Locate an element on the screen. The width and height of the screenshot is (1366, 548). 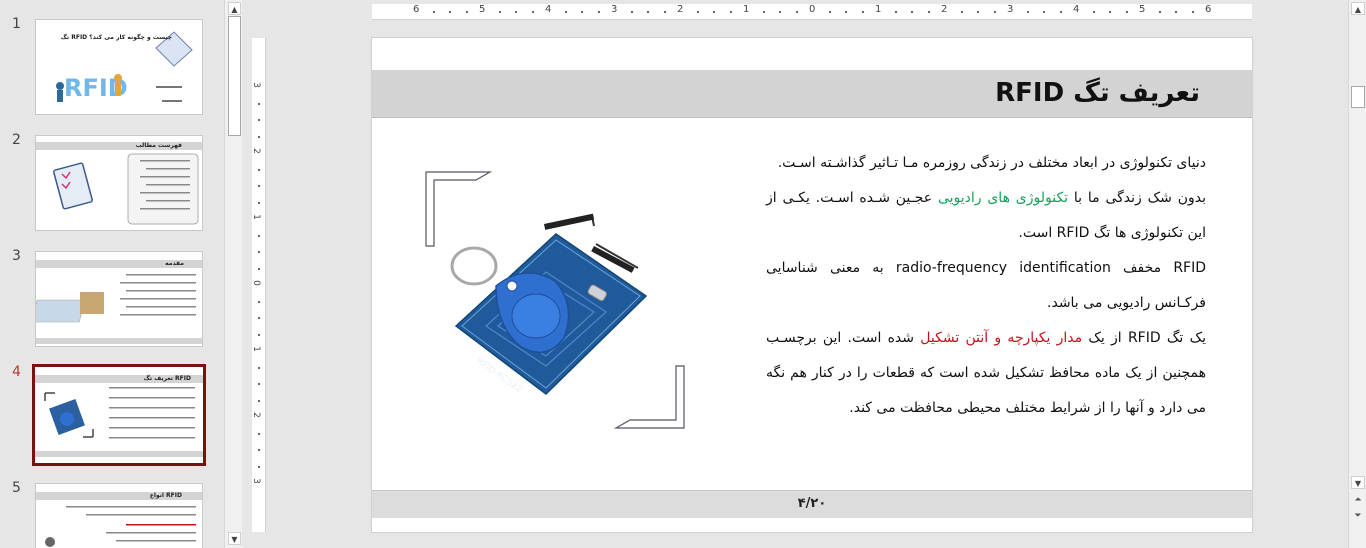
slide-title: تعریف تگ RFID is located at coordinates (1097, 93).